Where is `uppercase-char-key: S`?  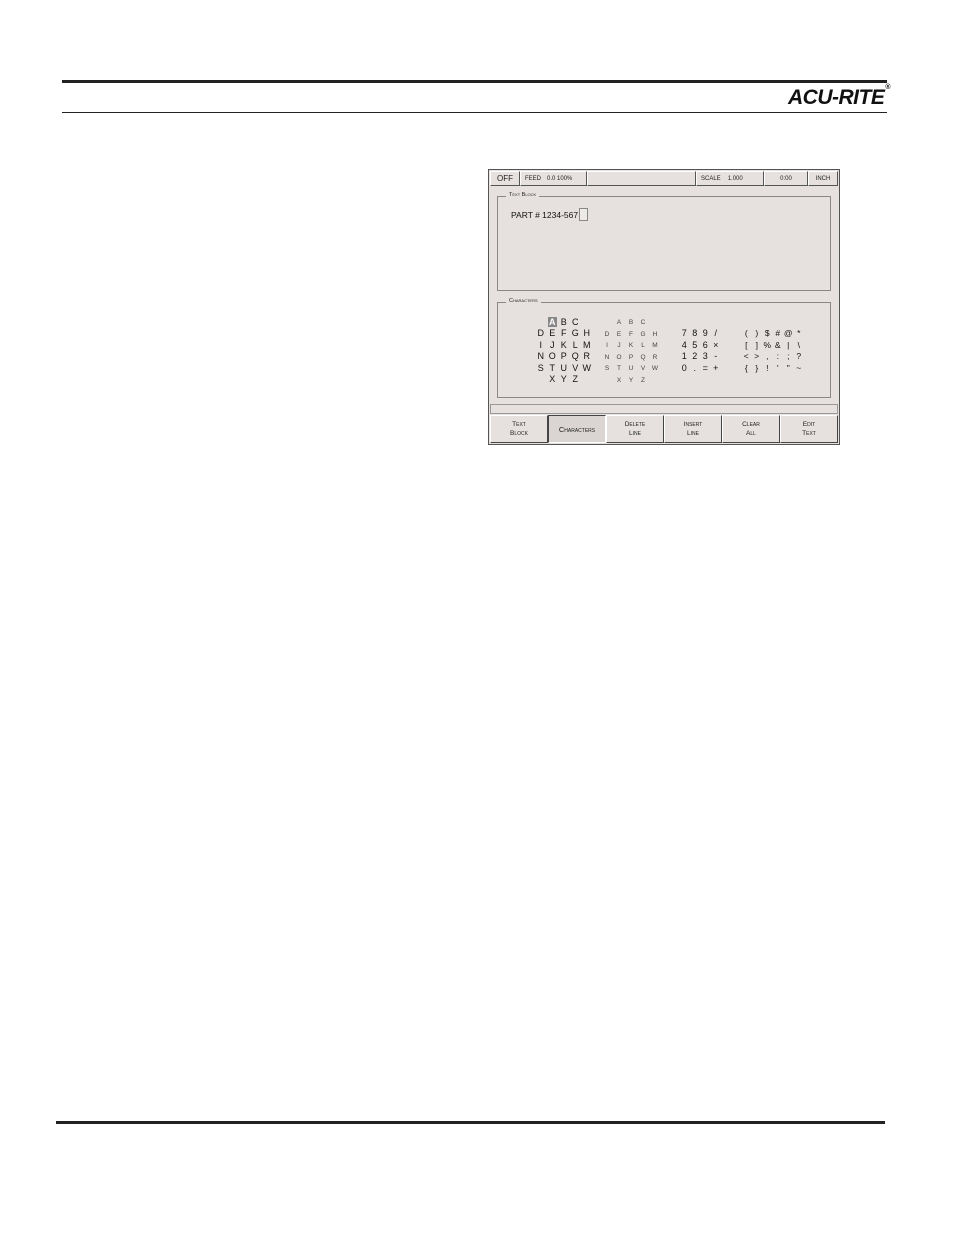
uppercase-char-key: S is located at coordinates (541, 368).